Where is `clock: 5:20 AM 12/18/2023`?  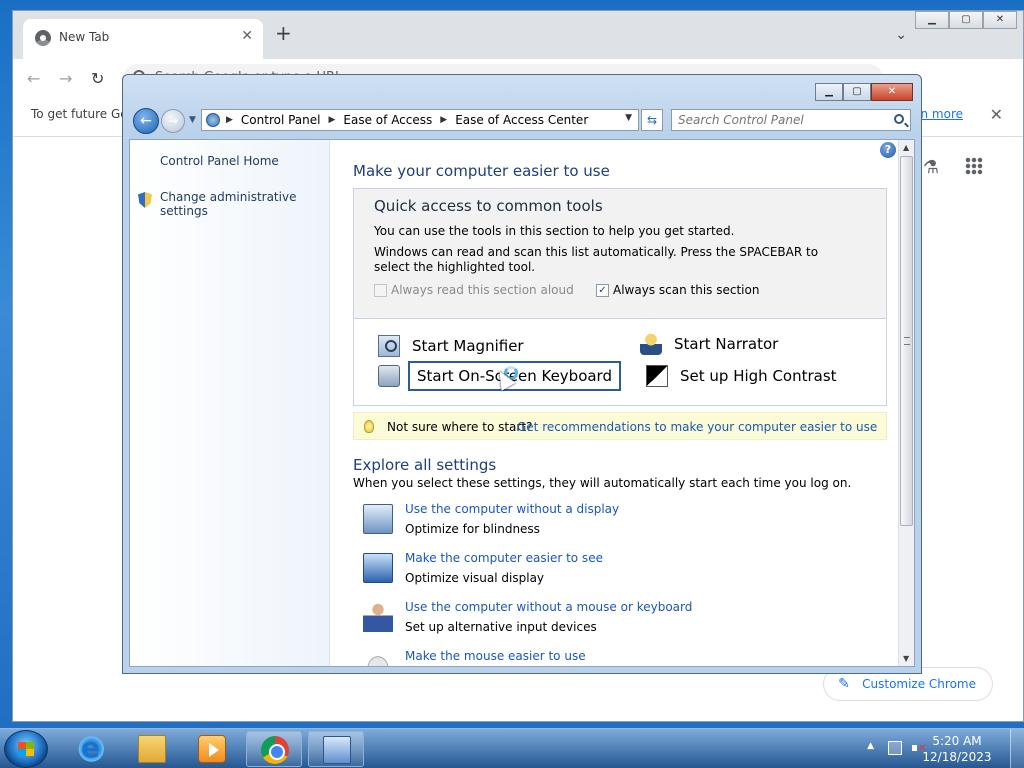
clock: 5:20 AM 12/18/2023 is located at coordinates (957, 749).